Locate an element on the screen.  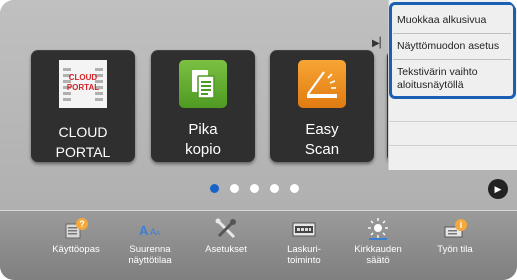
bottom-item-label: Työn tila is located at coordinates (455, 249).